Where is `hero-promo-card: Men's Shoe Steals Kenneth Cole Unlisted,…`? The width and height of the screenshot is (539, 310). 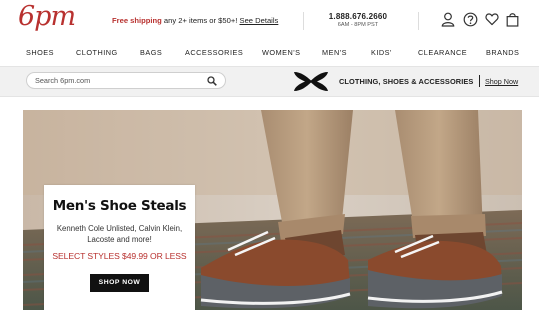
hero-promo-card: Men's Shoe Steals Kenneth Cole Unlisted,… is located at coordinates (119, 247).